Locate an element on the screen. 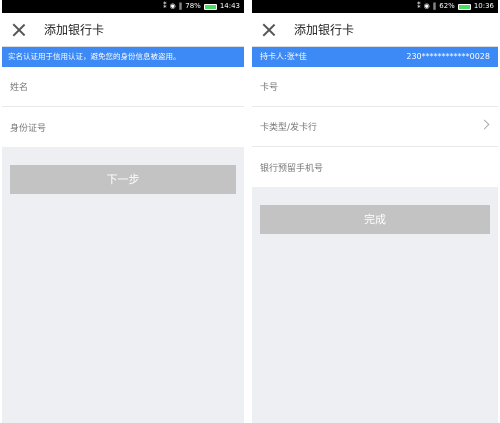 Image resolution: width=500 pixels, height=423 pixels. cardholder-banner: 持卡人:张*佳 230************0028 is located at coordinates (375, 57).